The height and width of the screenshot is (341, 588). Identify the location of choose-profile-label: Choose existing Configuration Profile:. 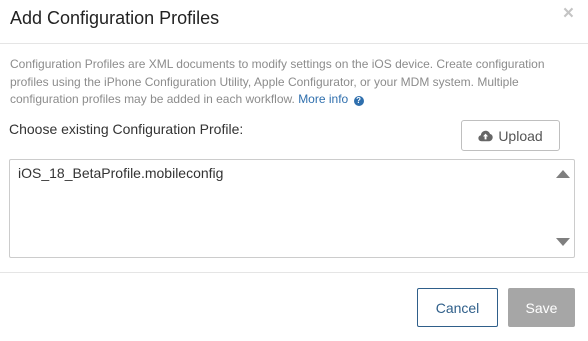
(126, 129).